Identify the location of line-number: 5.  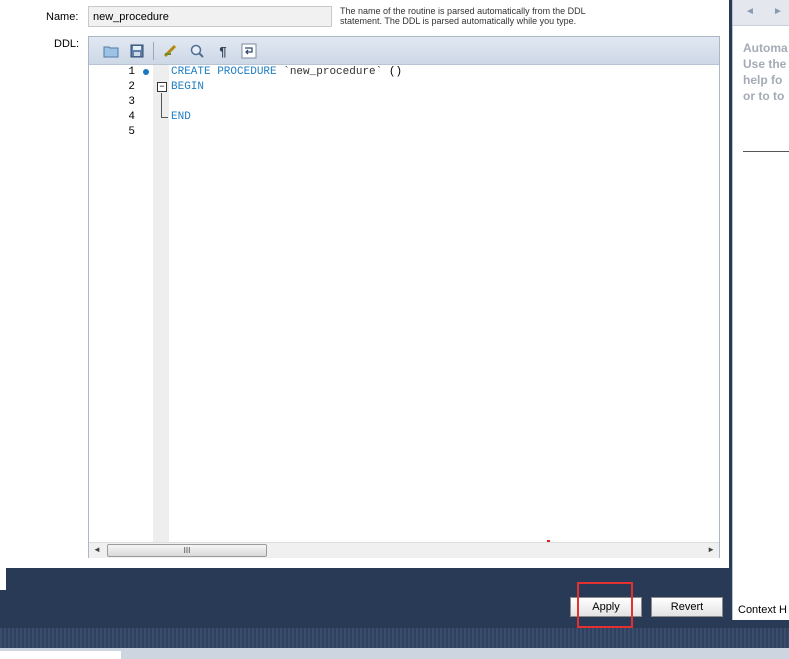
(131, 132).